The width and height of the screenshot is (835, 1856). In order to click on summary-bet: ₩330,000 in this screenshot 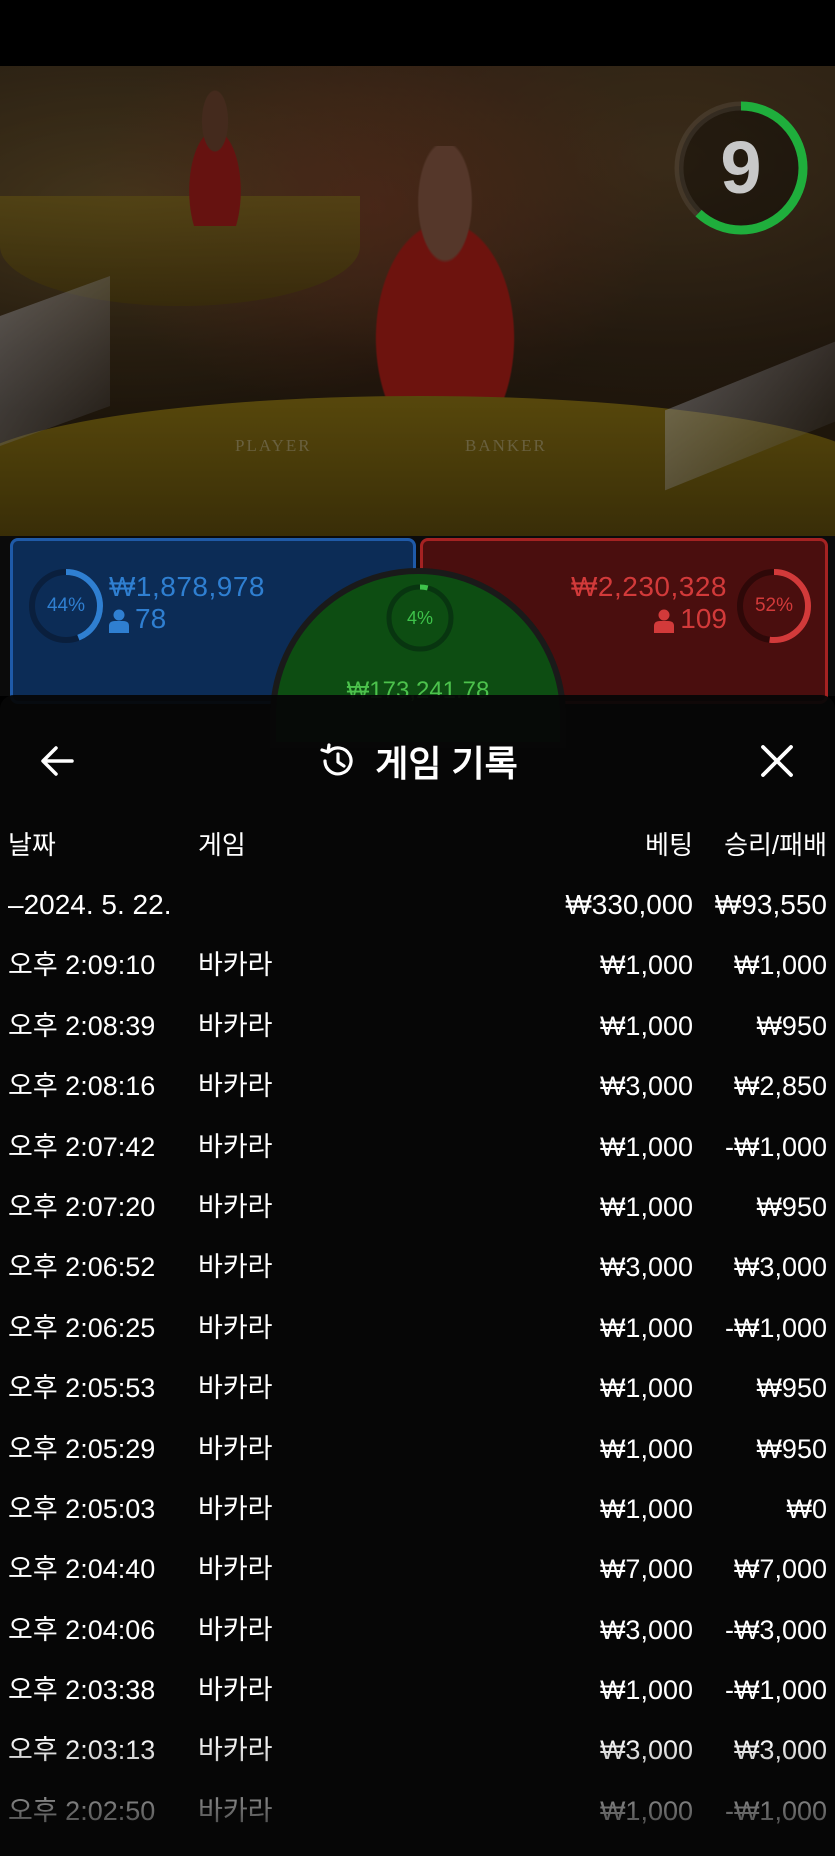, I will do `click(629, 904)`.